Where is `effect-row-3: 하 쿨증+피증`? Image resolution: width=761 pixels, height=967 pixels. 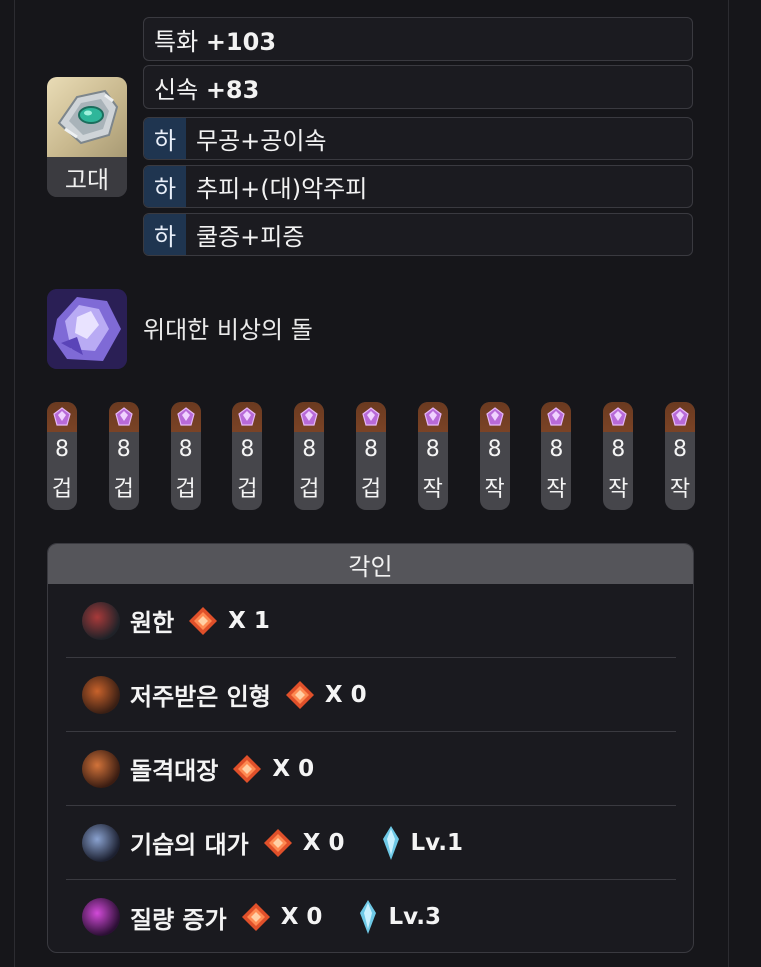
effect-row-3: 하 쿨증+피증 is located at coordinates (418, 234).